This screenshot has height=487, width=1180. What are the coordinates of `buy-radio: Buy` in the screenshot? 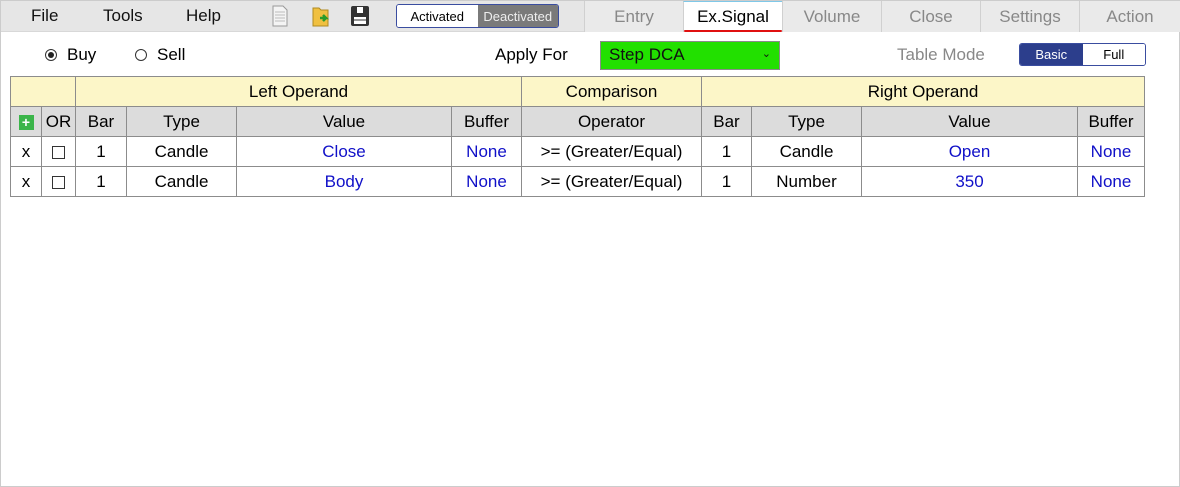 It's located at (70, 55).